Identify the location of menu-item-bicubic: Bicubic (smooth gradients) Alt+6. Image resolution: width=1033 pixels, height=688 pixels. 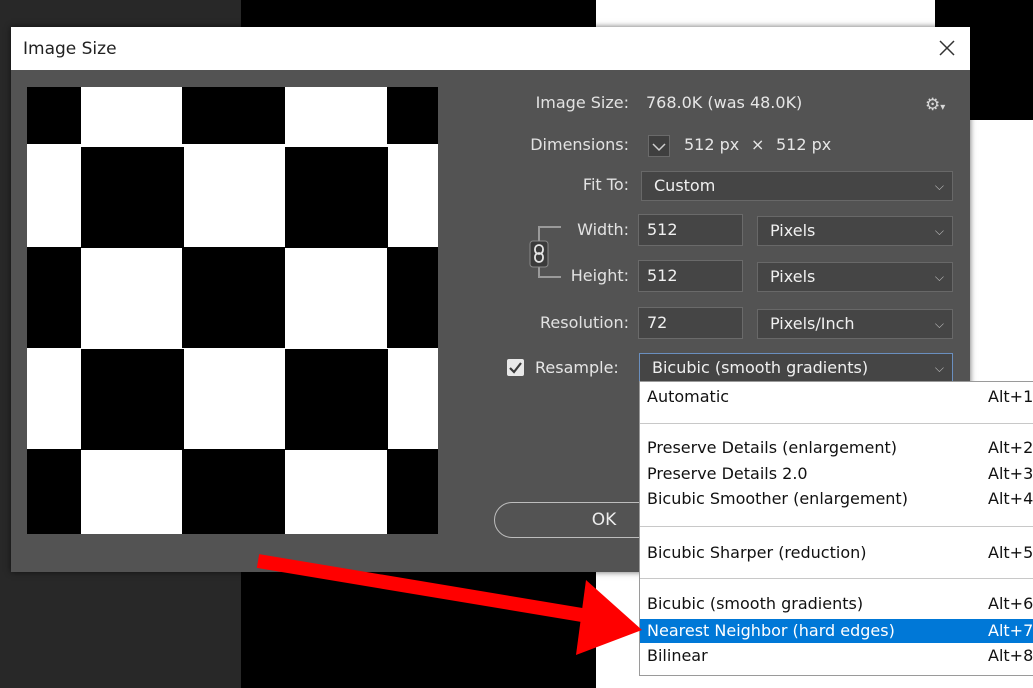
(836, 604).